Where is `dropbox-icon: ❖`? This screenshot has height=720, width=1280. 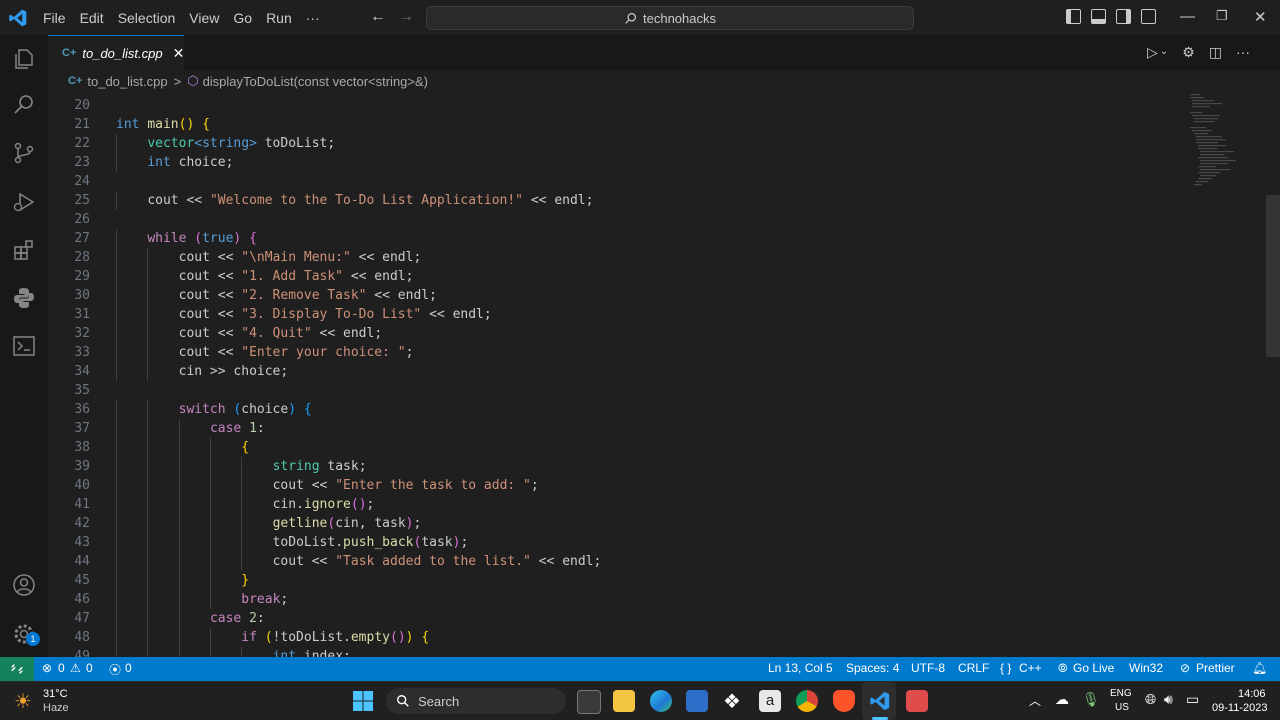
dropbox-icon: ❖ is located at coordinates (732, 701).